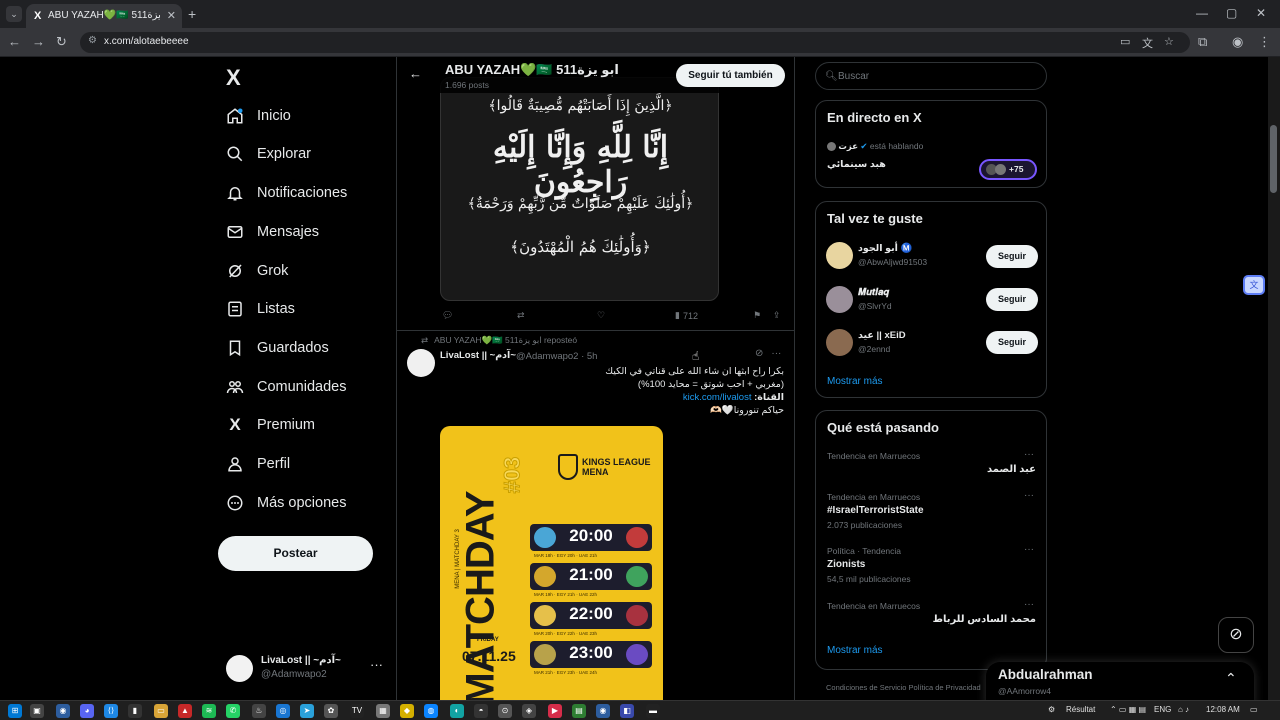 The width and height of the screenshot is (1280, 720). Describe the element at coordinates (233, 78) in the screenshot. I see `x-logo-icon: X` at that location.